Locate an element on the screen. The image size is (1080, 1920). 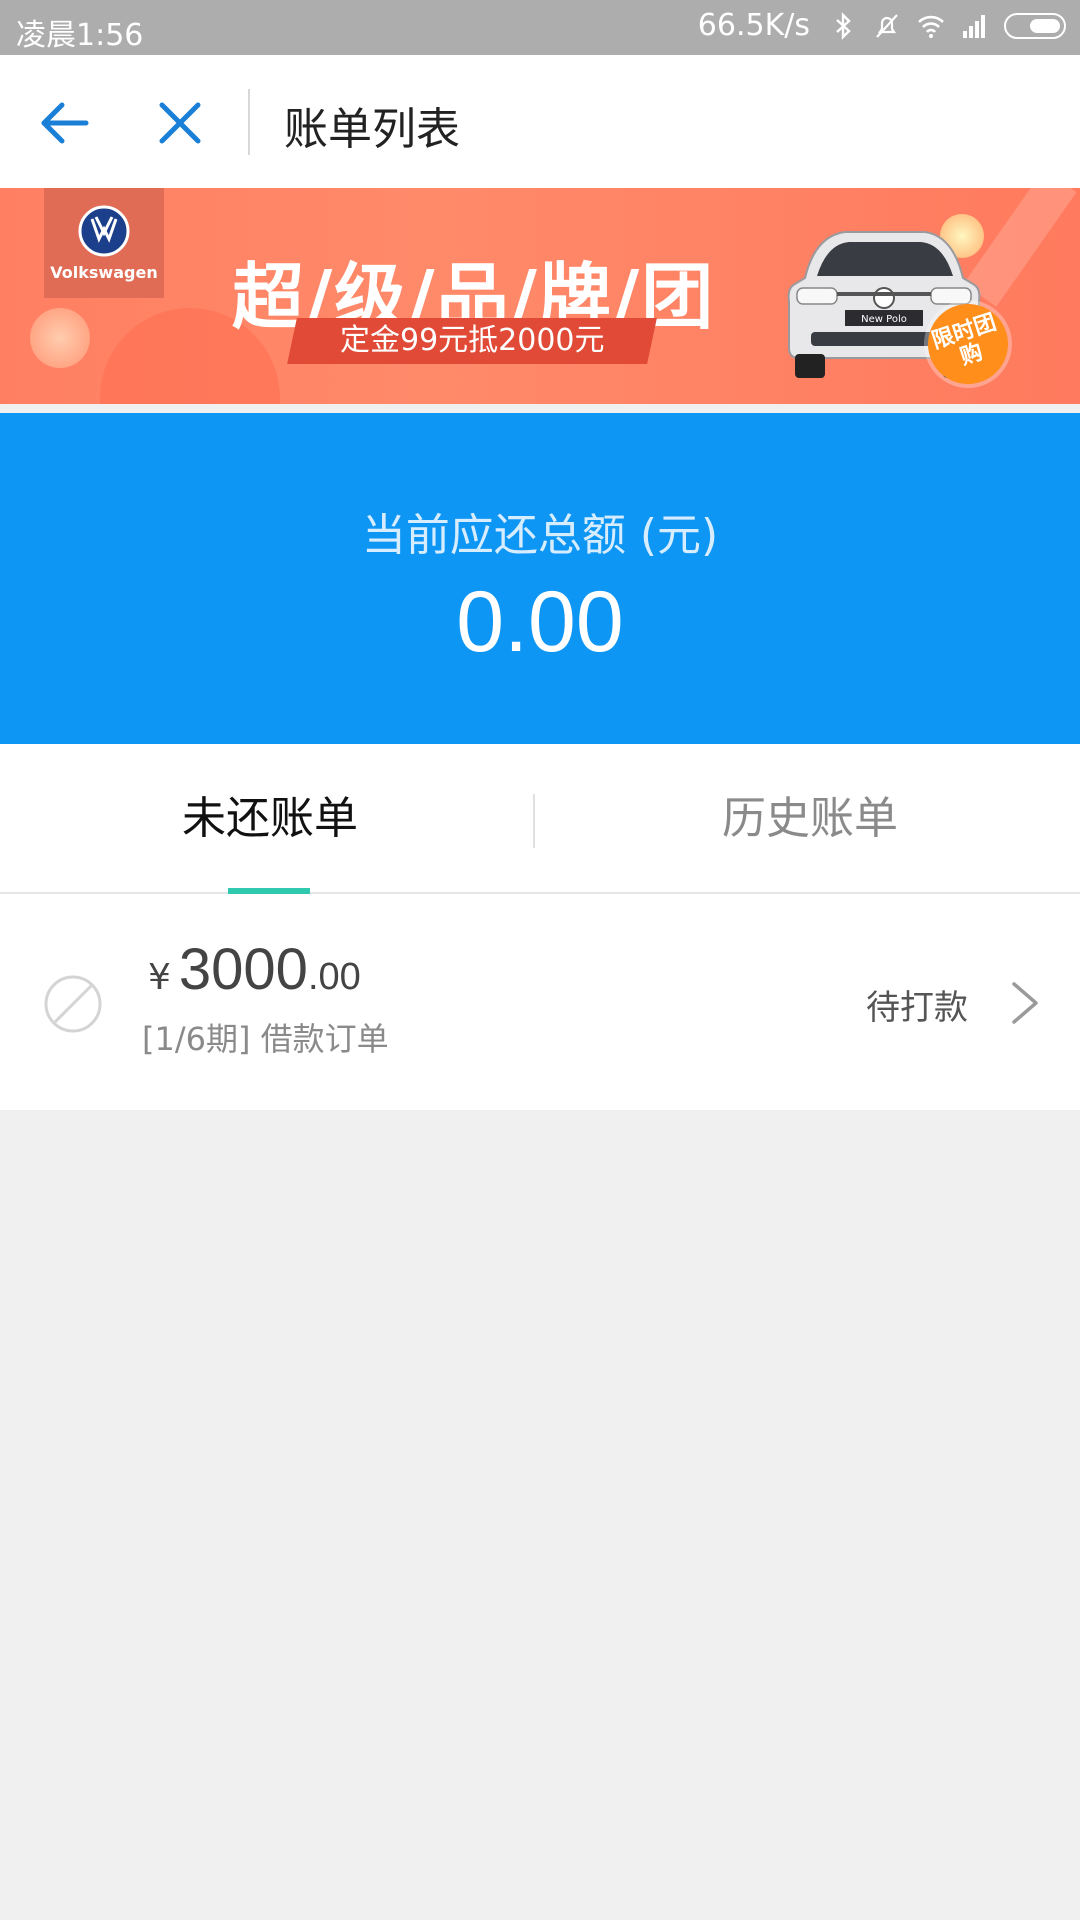
network-speed: 66.5K/s is located at coordinates (753, 25).